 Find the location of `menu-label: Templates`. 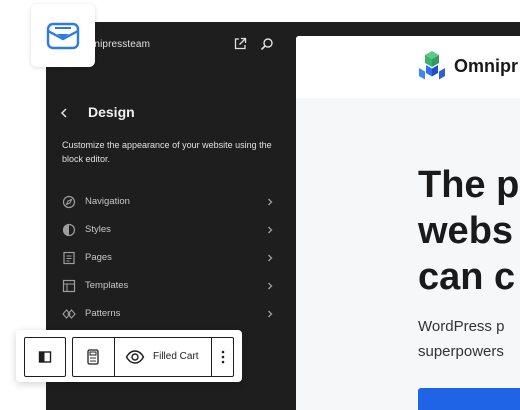

menu-label: Templates is located at coordinates (107, 285).